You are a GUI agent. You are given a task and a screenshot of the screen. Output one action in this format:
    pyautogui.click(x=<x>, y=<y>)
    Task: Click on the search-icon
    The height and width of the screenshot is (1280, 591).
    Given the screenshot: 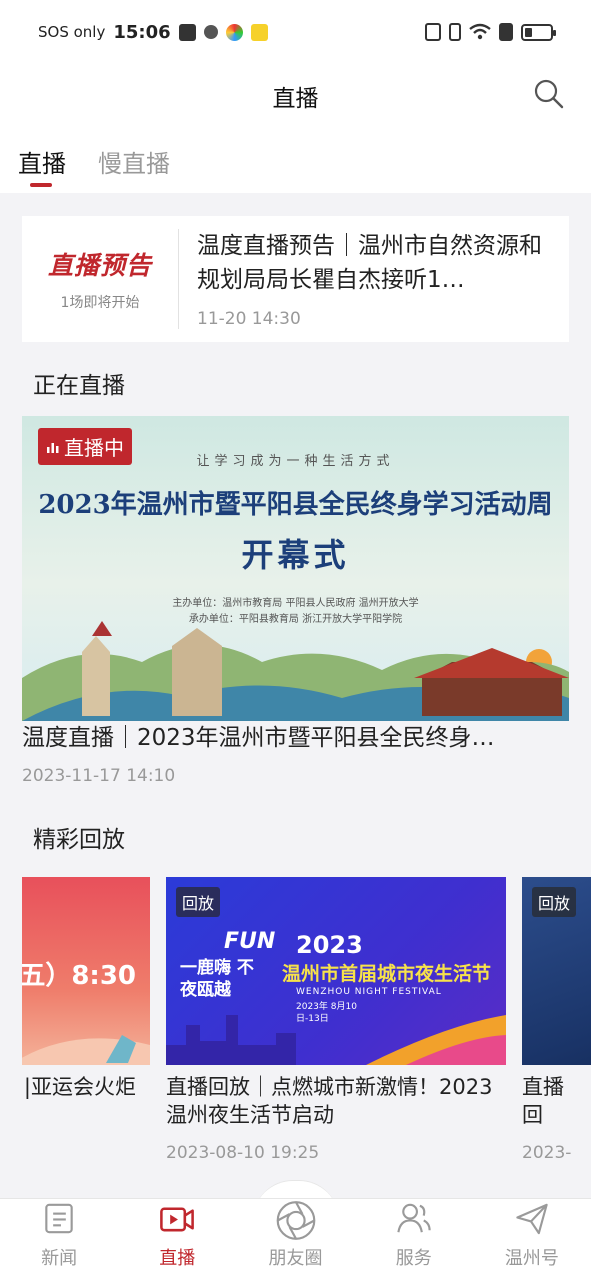 What is the action you would take?
    pyautogui.click(x=549, y=94)
    